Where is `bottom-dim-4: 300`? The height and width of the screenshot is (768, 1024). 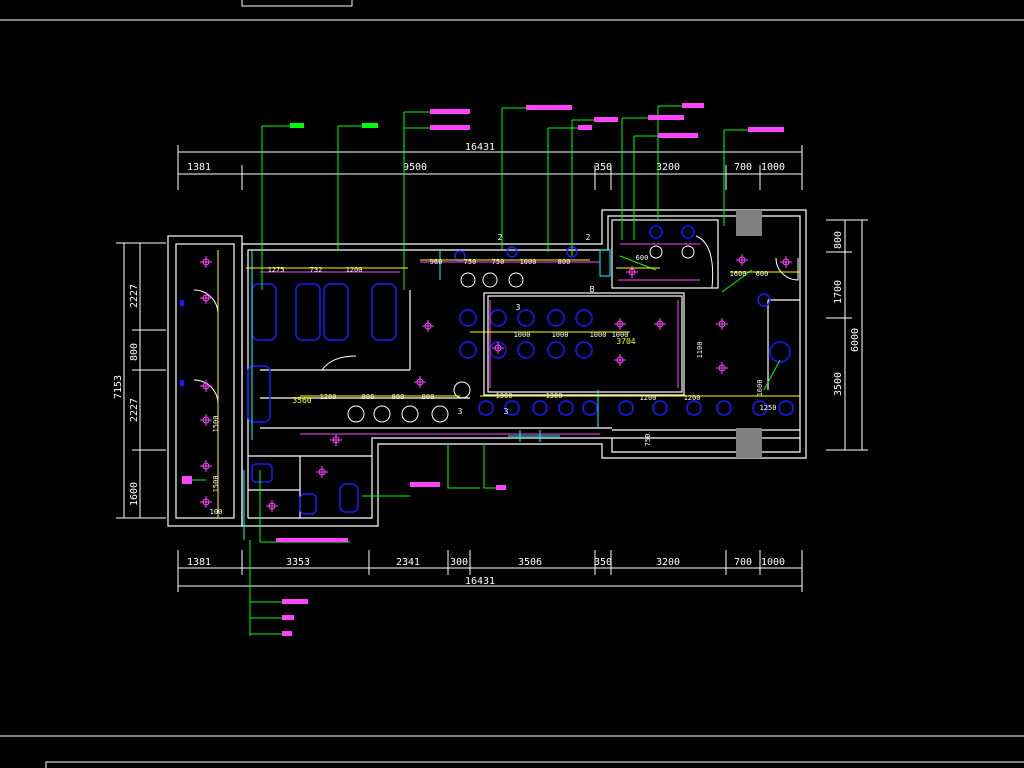
bottom-dim-4: 300 is located at coordinates (459, 562).